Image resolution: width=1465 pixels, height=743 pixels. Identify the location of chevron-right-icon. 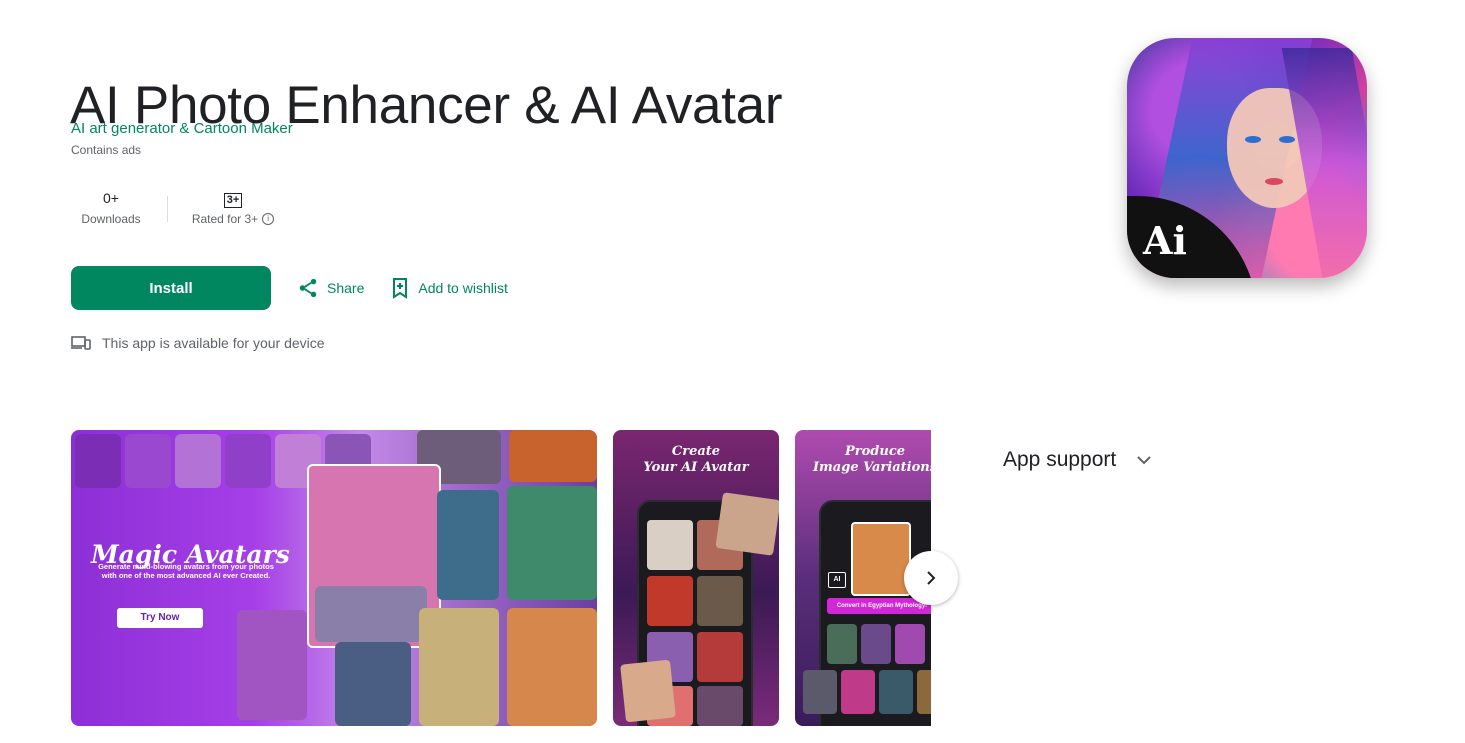
(931, 578).